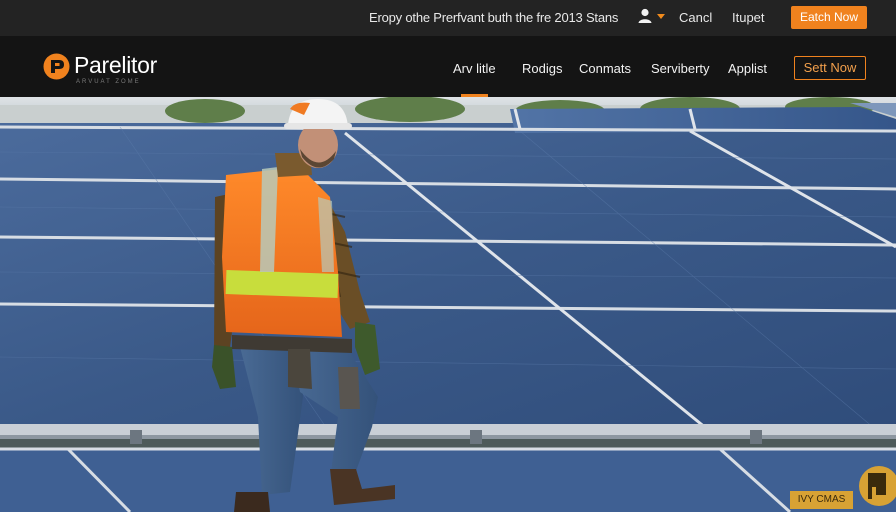  I want to click on logo-icon, so click(56, 66).